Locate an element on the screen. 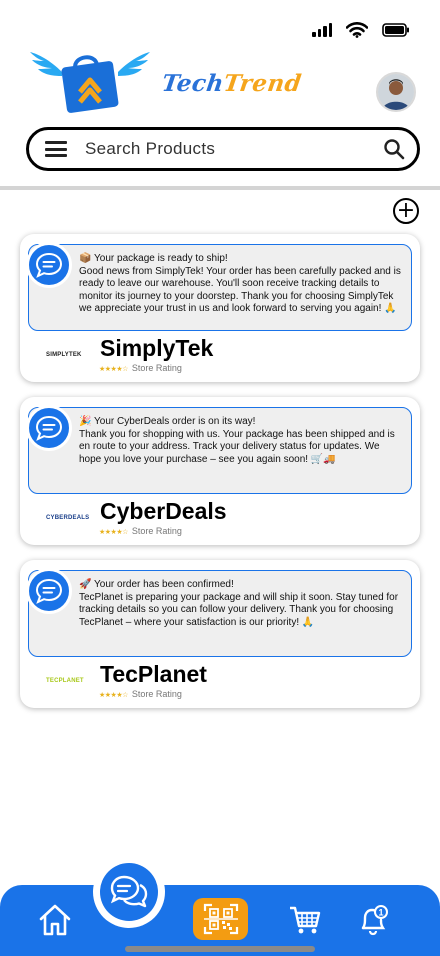 The width and height of the screenshot is (440, 956). brand-wordmark: TechTrend is located at coordinates (232, 83).